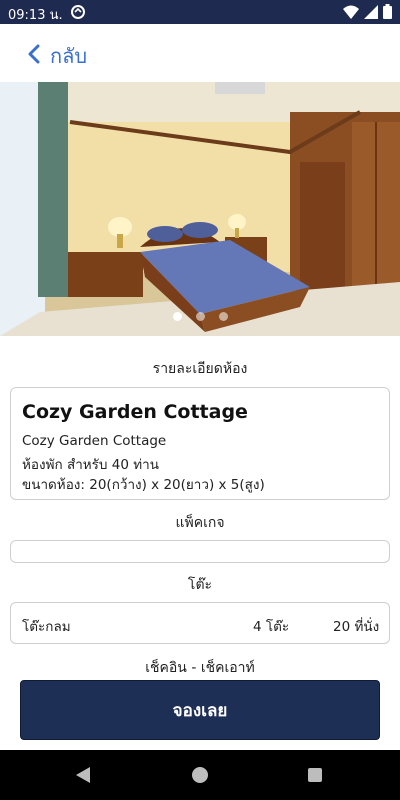 This screenshot has width=400, height=800. What do you see at coordinates (200, 585) in the screenshot?
I see `tables-heading: โต๊ะ` at bounding box center [200, 585].